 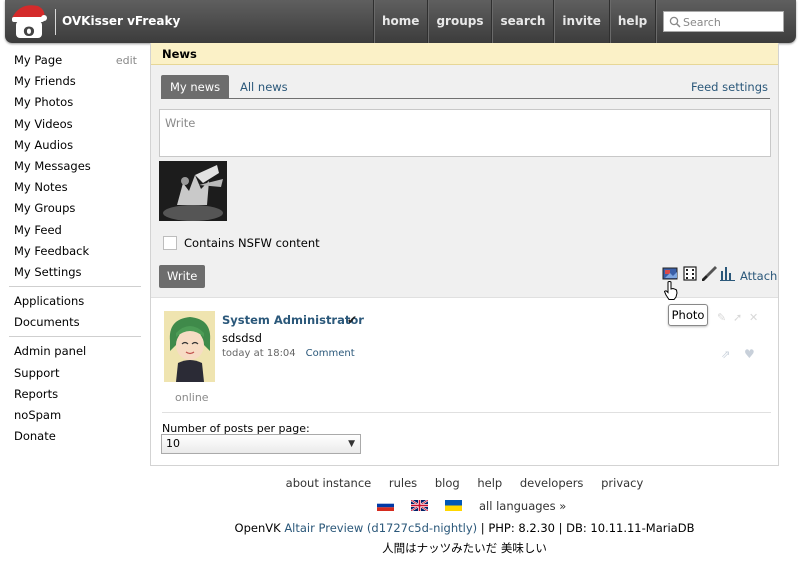 What do you see at coordinates (671, 290) in the screenshot?
I see `hand-cursor-icon` at bounding box center [671, 290].